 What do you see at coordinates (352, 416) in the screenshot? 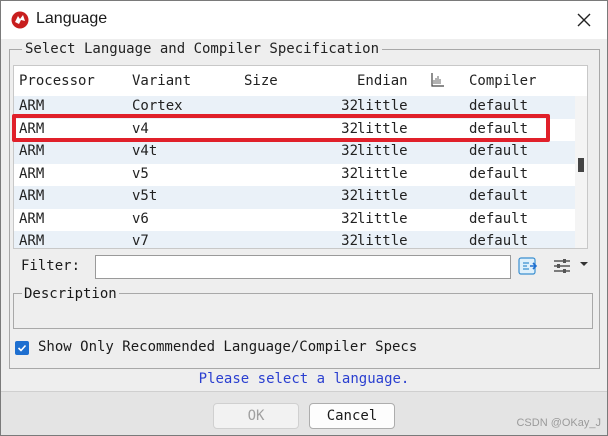
I see `cancel-button: Cancel` at bounding box center [352, 416].